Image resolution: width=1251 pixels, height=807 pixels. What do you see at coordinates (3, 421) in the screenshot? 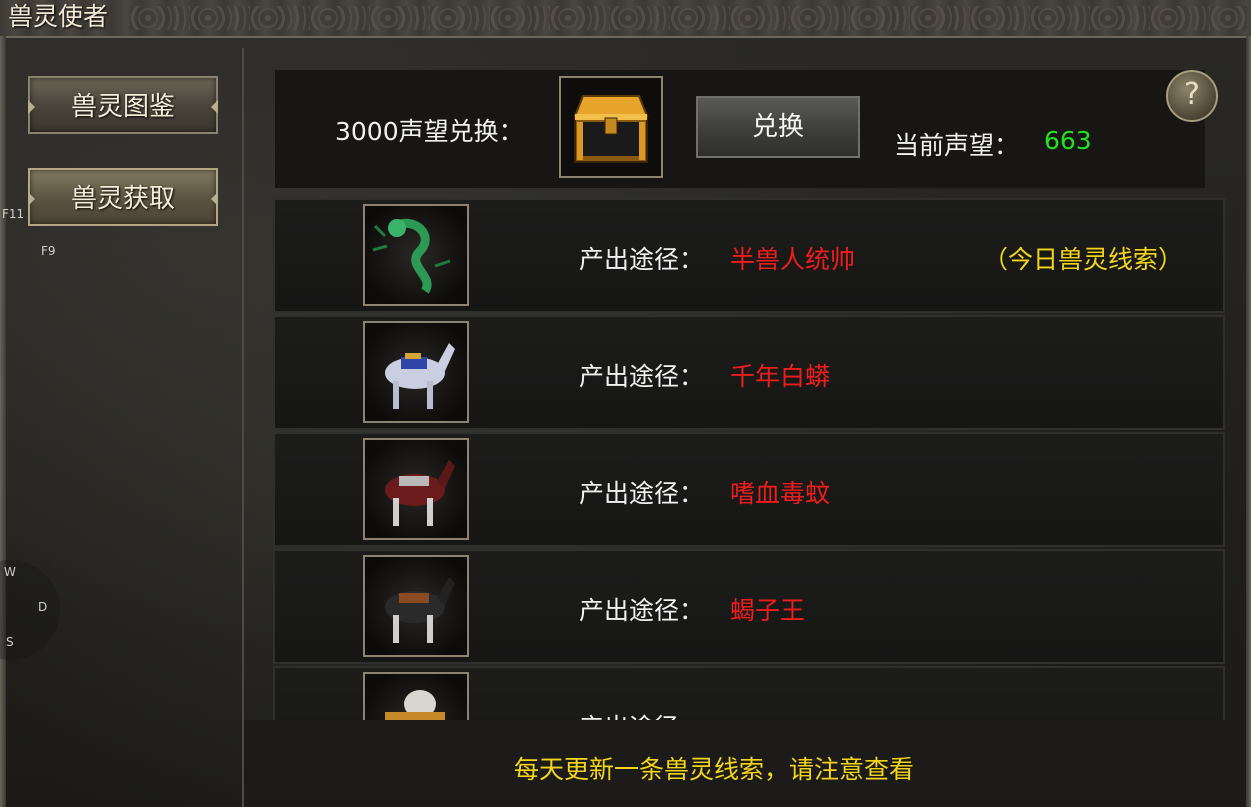
I see `frame-left-border` at bounding box center [3, 421].